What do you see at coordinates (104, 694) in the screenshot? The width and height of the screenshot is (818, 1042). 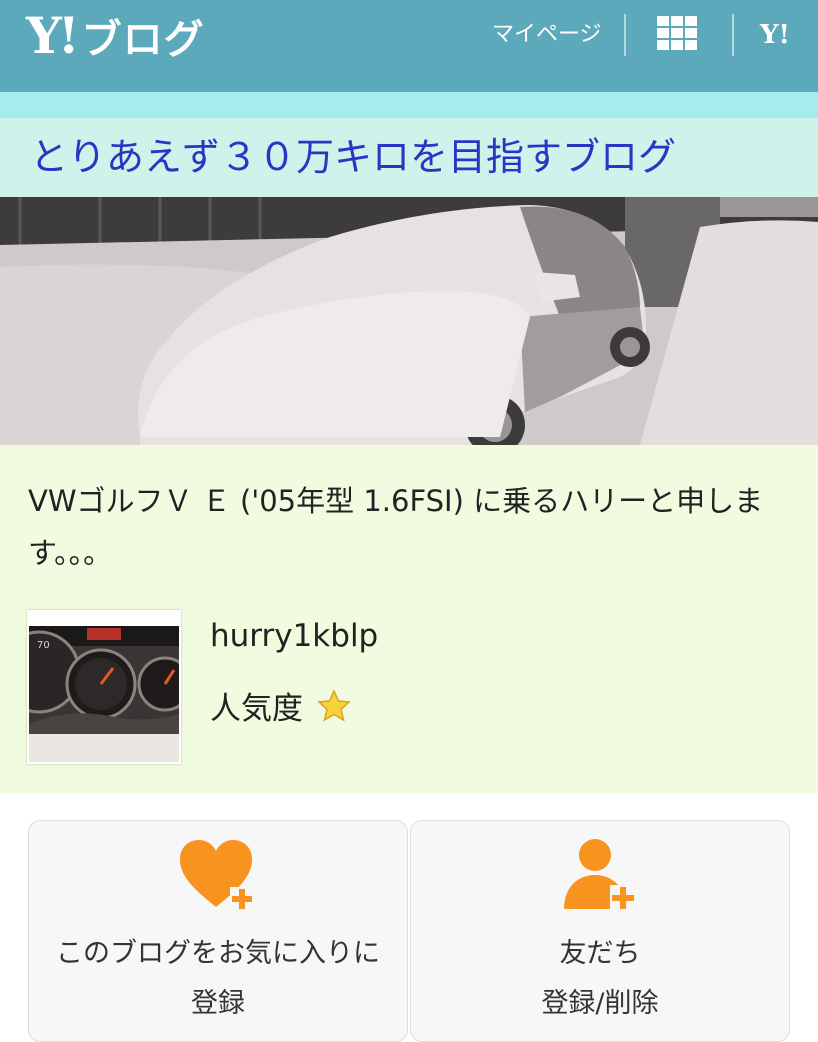 I see `dashboard-gauges-image: 70` at bounding box center [104, 694].